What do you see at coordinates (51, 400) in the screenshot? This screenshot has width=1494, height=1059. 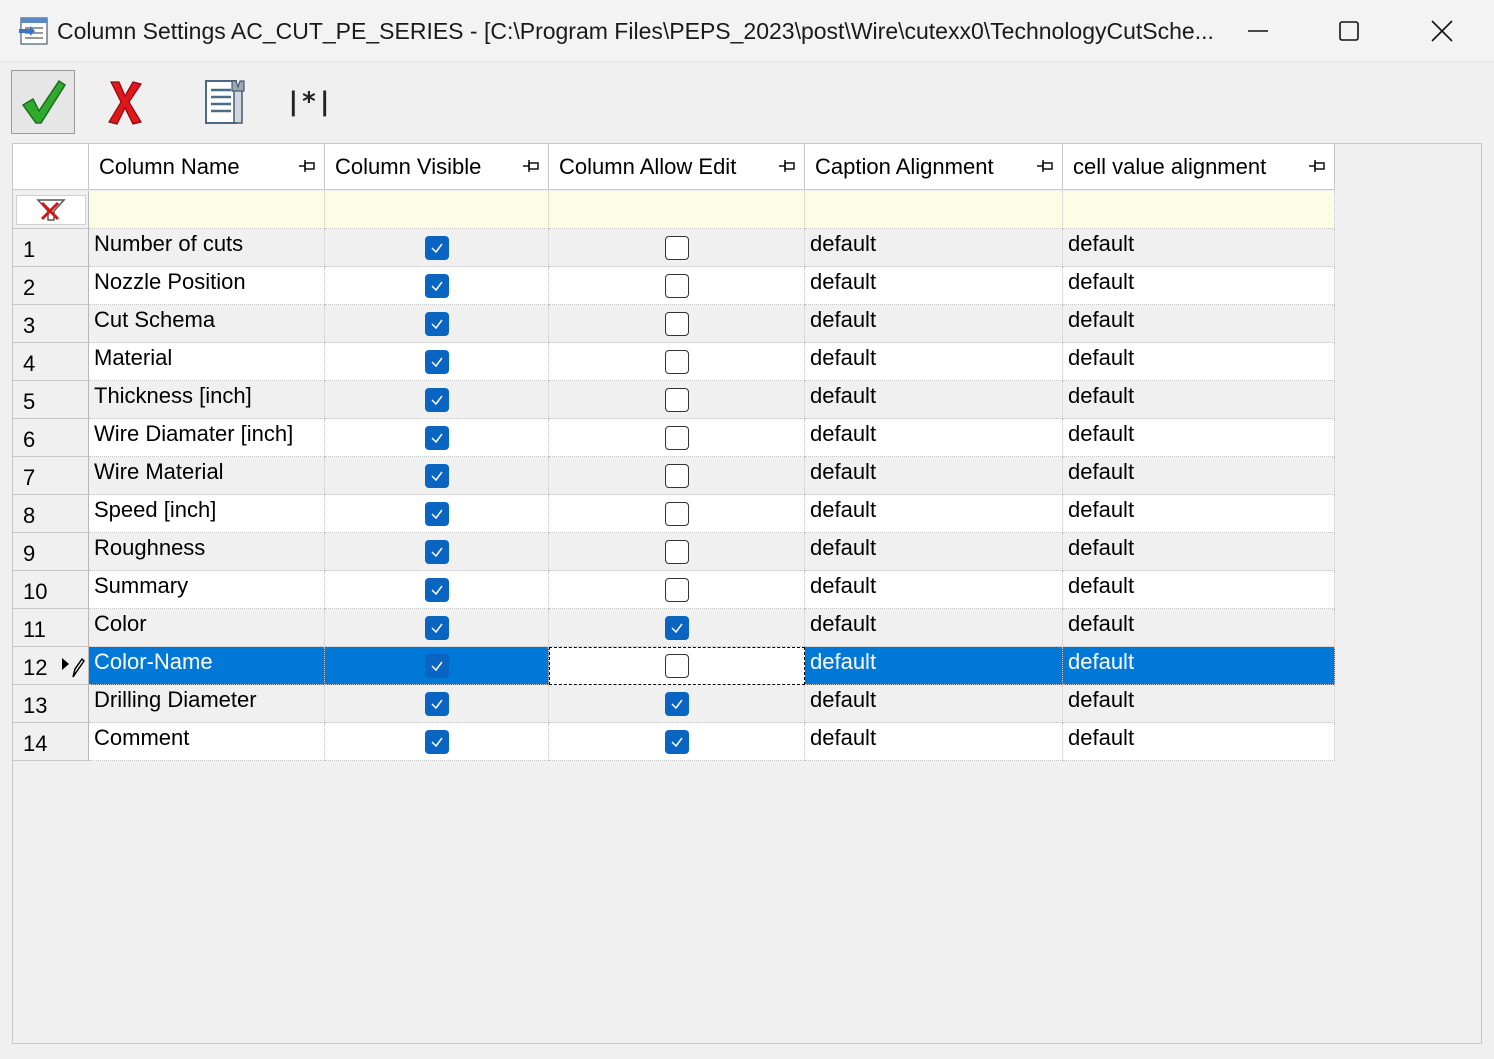 I see `row-header: 5` at bounding box center [51, 400].